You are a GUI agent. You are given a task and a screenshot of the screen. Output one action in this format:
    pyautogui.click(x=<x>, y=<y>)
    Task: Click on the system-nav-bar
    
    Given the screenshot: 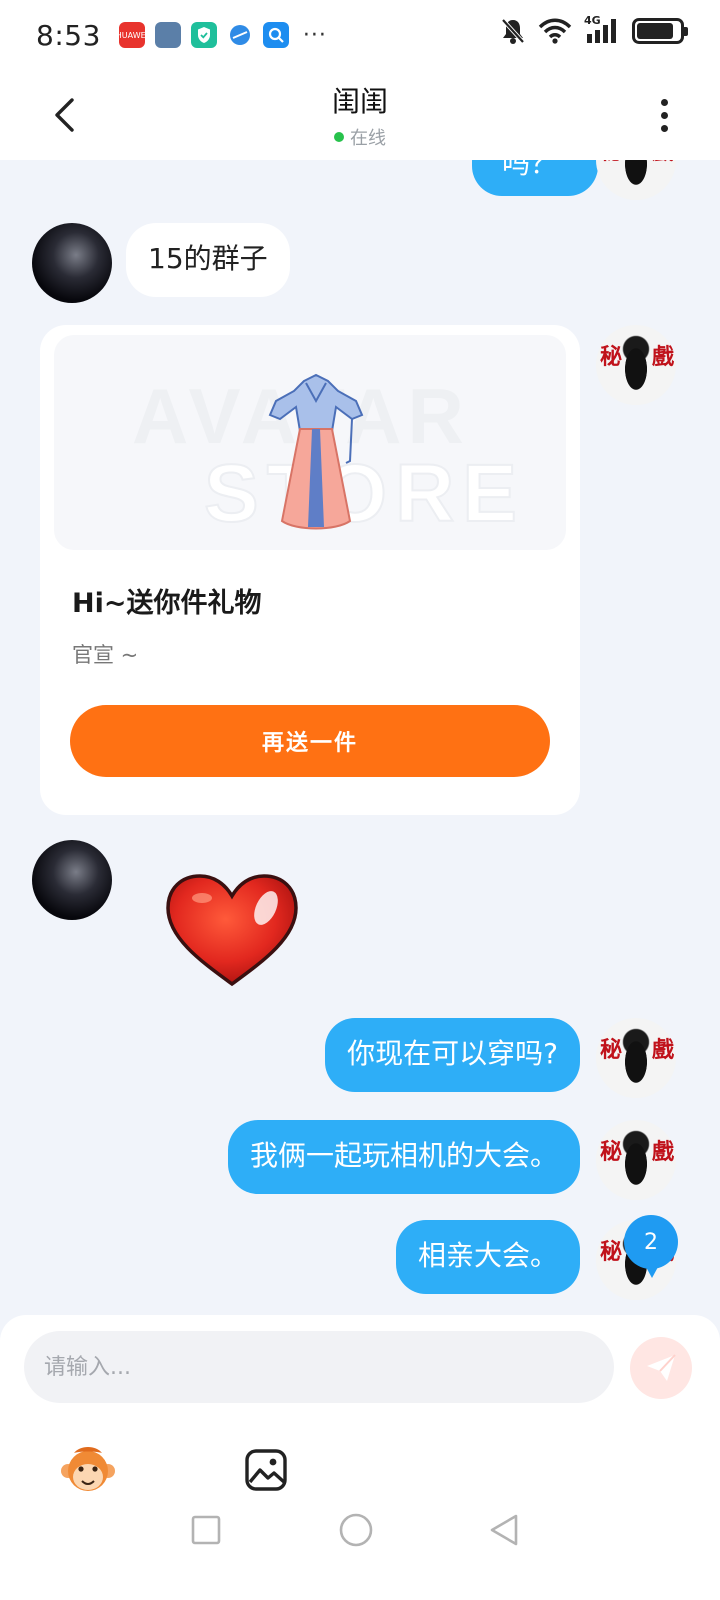 What is the action you would take?
    pyautogui.click(x=360, y=1545)
    